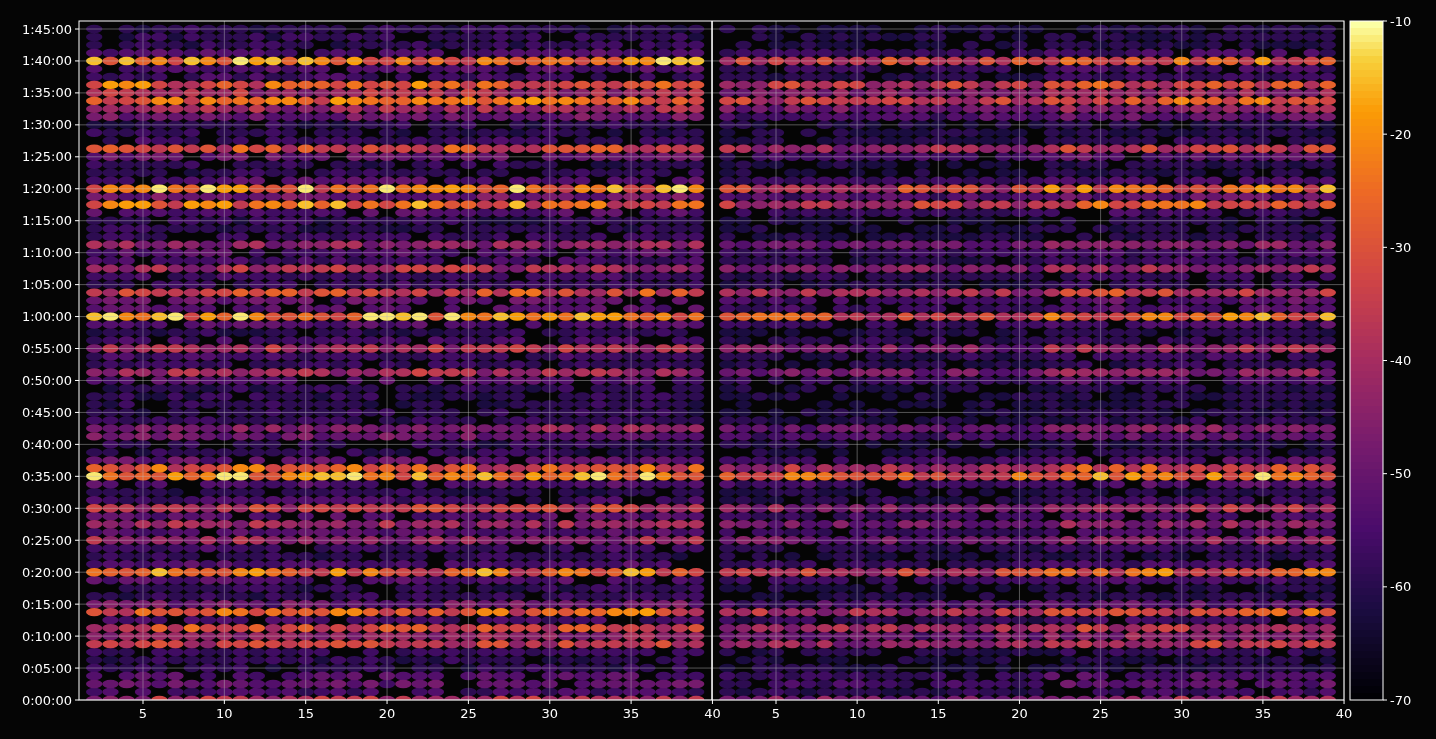  Describe the element at coordinates (46, 412) in the screenshot. I see `axis-tick-label: 0:45:00` at that location.